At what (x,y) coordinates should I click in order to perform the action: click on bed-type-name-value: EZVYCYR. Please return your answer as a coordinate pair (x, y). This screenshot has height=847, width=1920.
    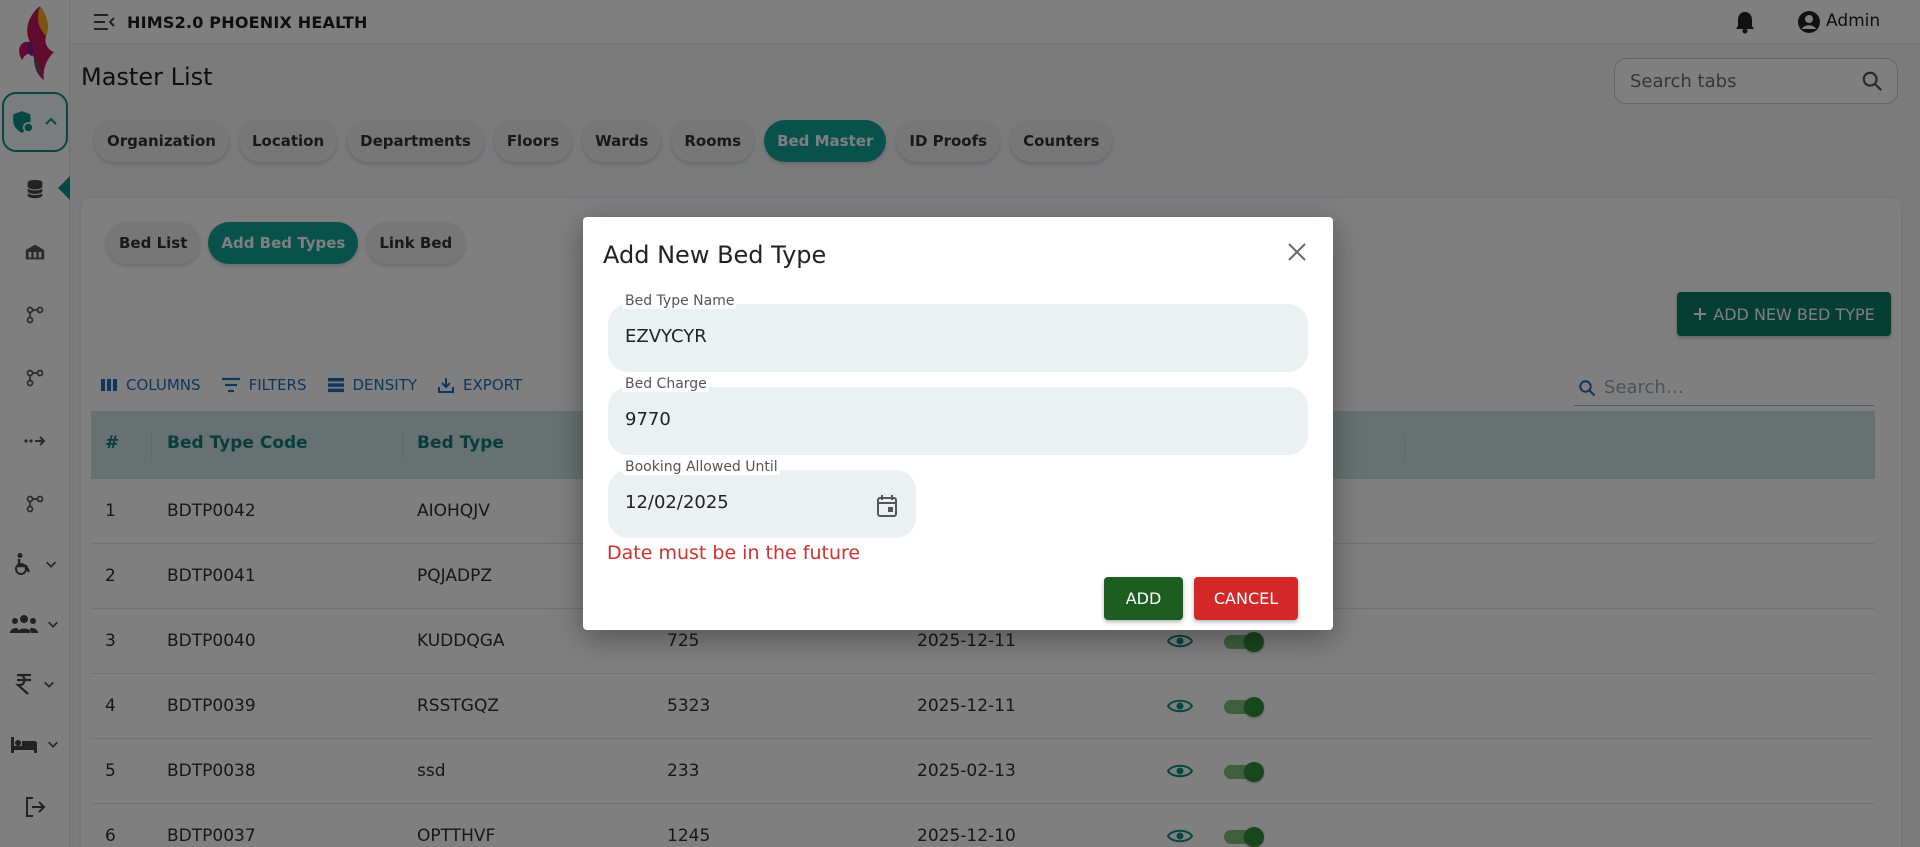
    Looking at the image, I should click on (666, 336).